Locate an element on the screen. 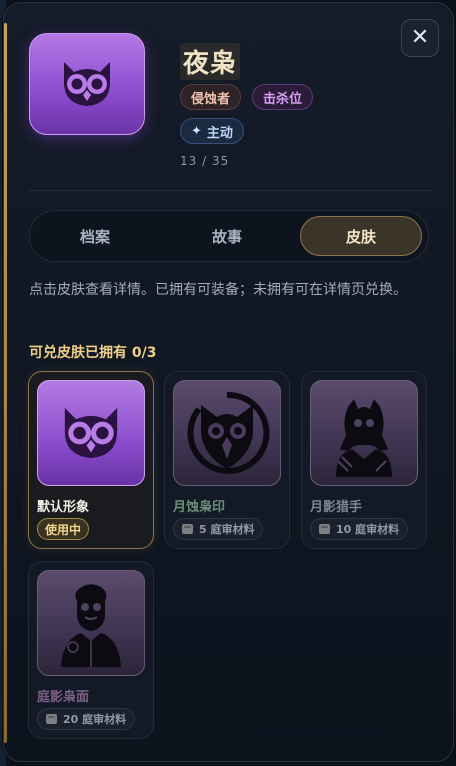 This screenshot has width=456, height=766. ability-type-tag: ✦ 主动 is located at coordinates (212, 131).